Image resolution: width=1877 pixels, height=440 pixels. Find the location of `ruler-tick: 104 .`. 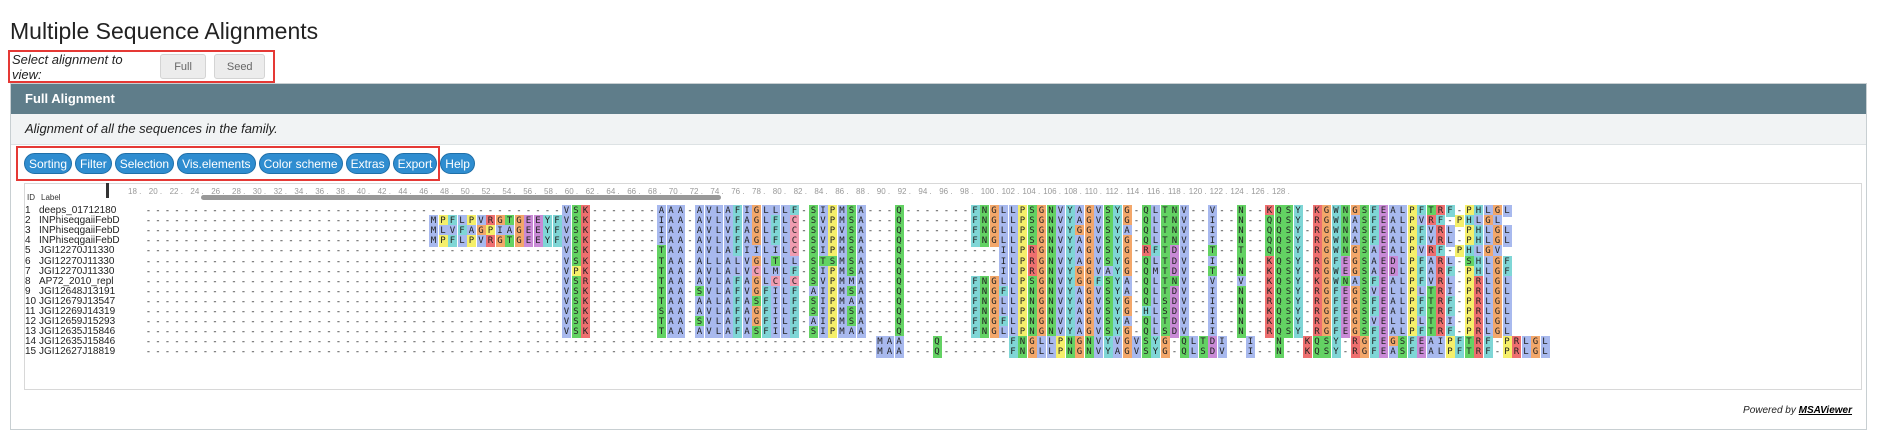

ruler-tick: 104 . is located at coordinates (1031, 191).